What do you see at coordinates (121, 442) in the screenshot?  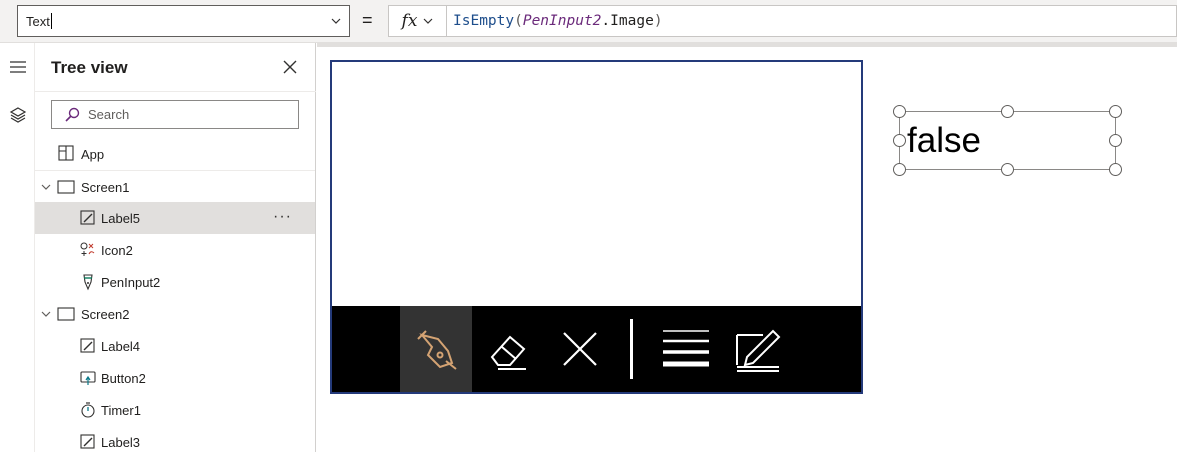 I see `tree-item-label: Label3` at bounding box center [121, 442].